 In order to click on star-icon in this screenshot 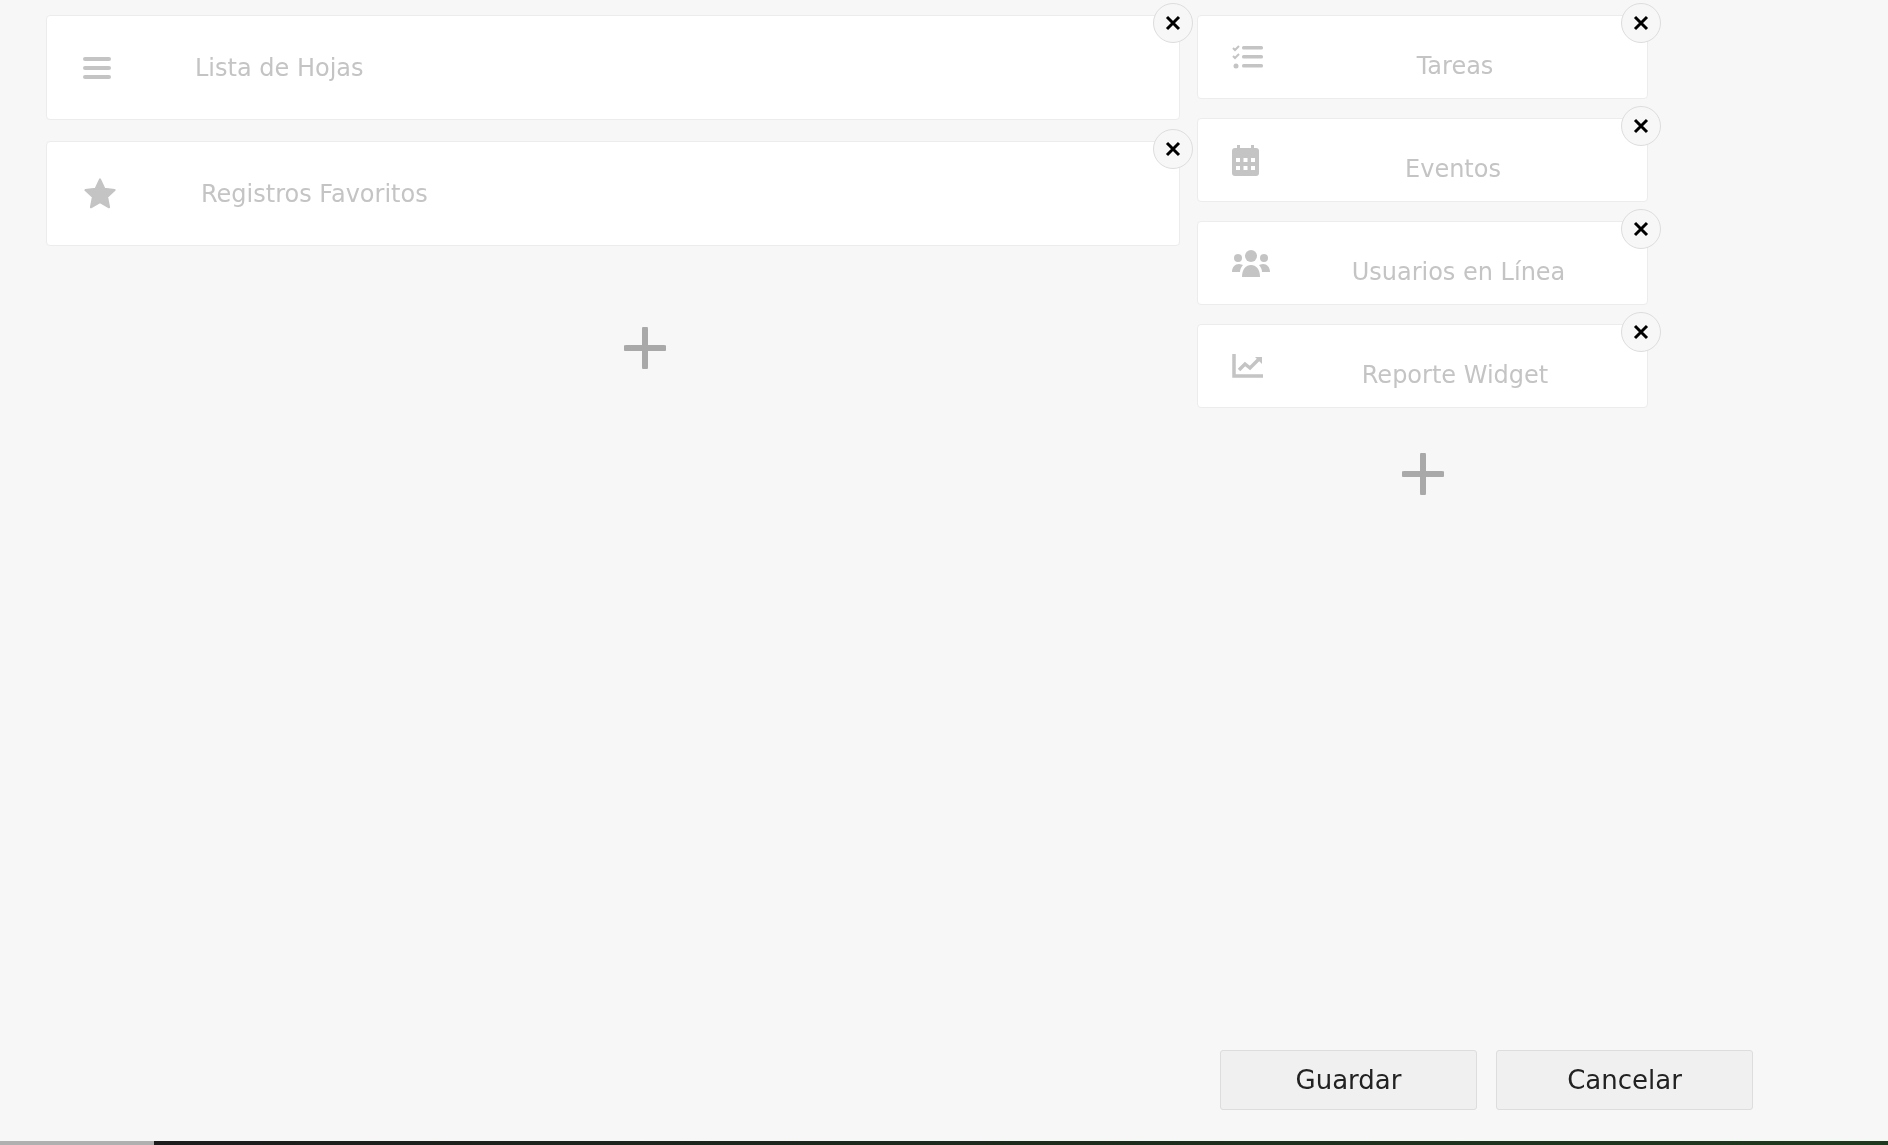, I will do `click(100, 193)`.